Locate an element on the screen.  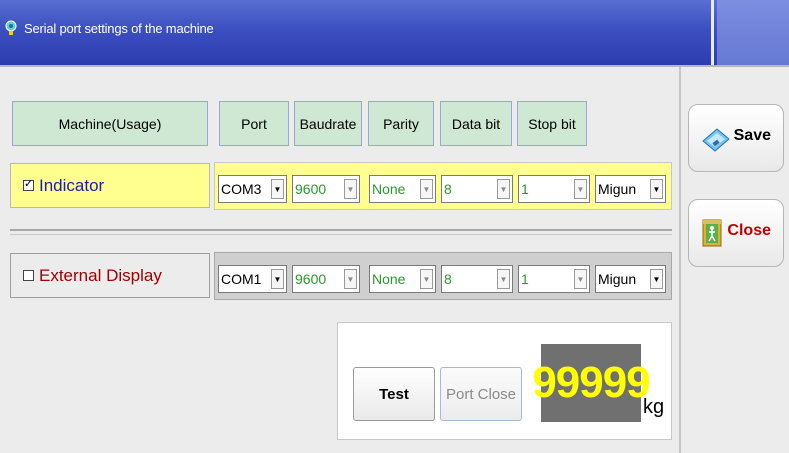
machine-row-external-display: External Display is located at coordinates (110, 275).